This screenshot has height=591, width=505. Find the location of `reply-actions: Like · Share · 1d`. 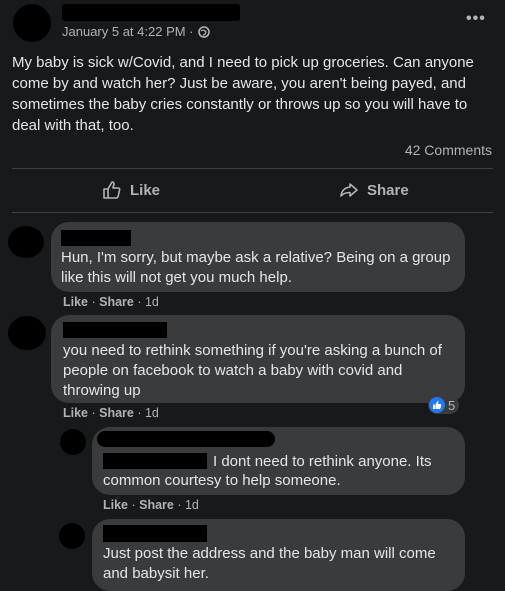

reply-actions: Like · Share · 1d is located at coordinates (151, 505).